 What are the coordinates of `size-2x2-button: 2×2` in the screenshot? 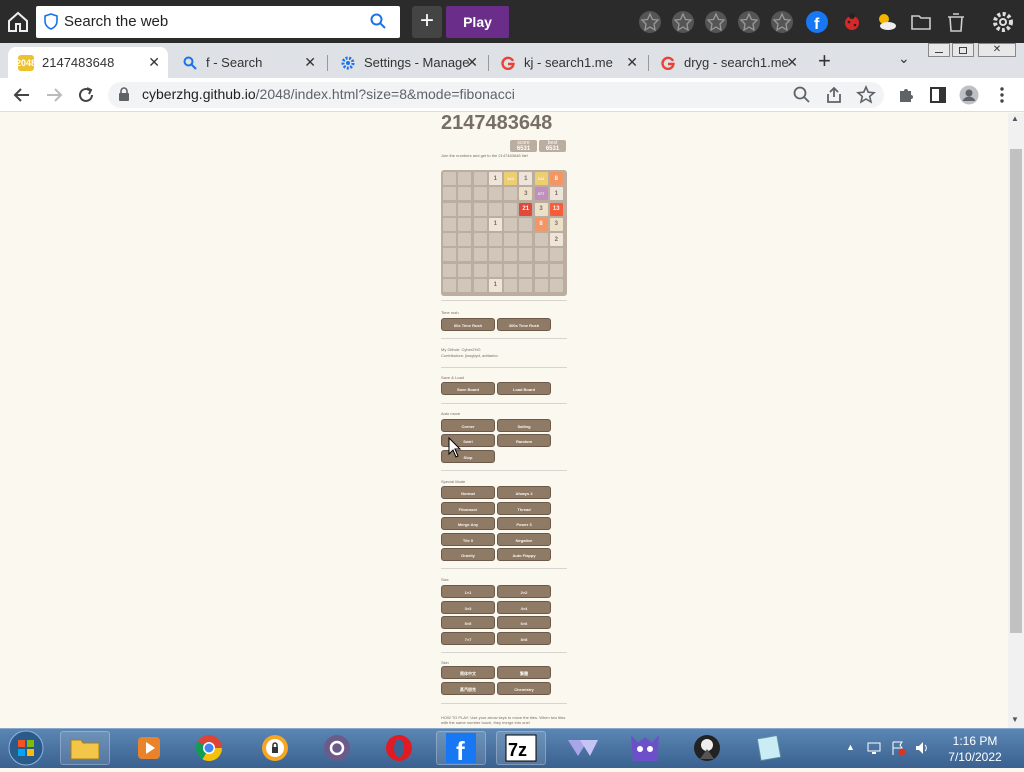 It's located at (524, 591).